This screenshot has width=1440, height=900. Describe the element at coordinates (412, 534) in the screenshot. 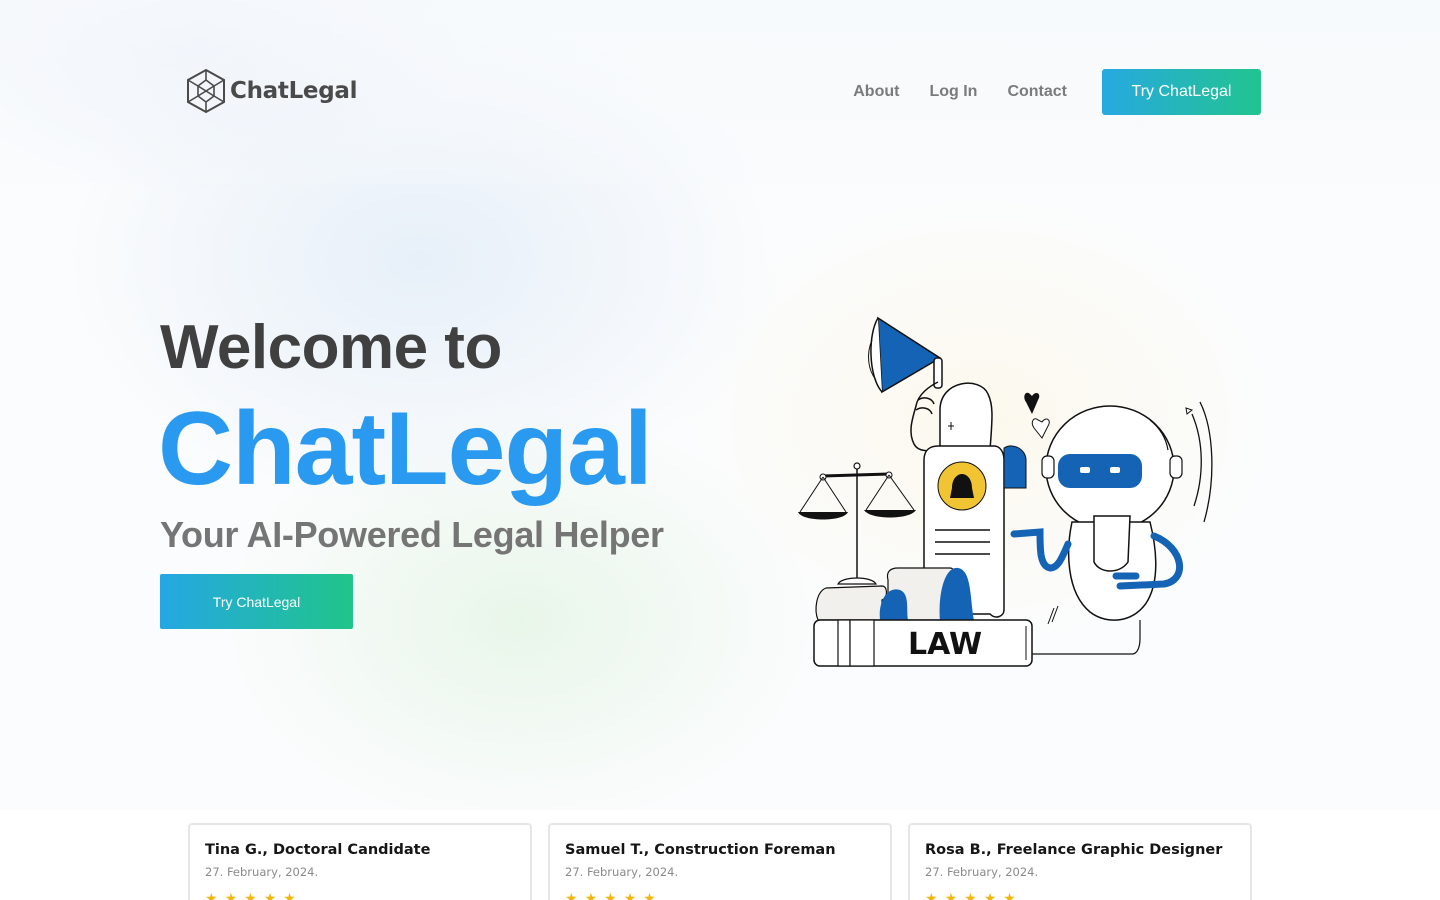

I see `hero-tagline: Your AI-Powered Legal Helper` at that location.